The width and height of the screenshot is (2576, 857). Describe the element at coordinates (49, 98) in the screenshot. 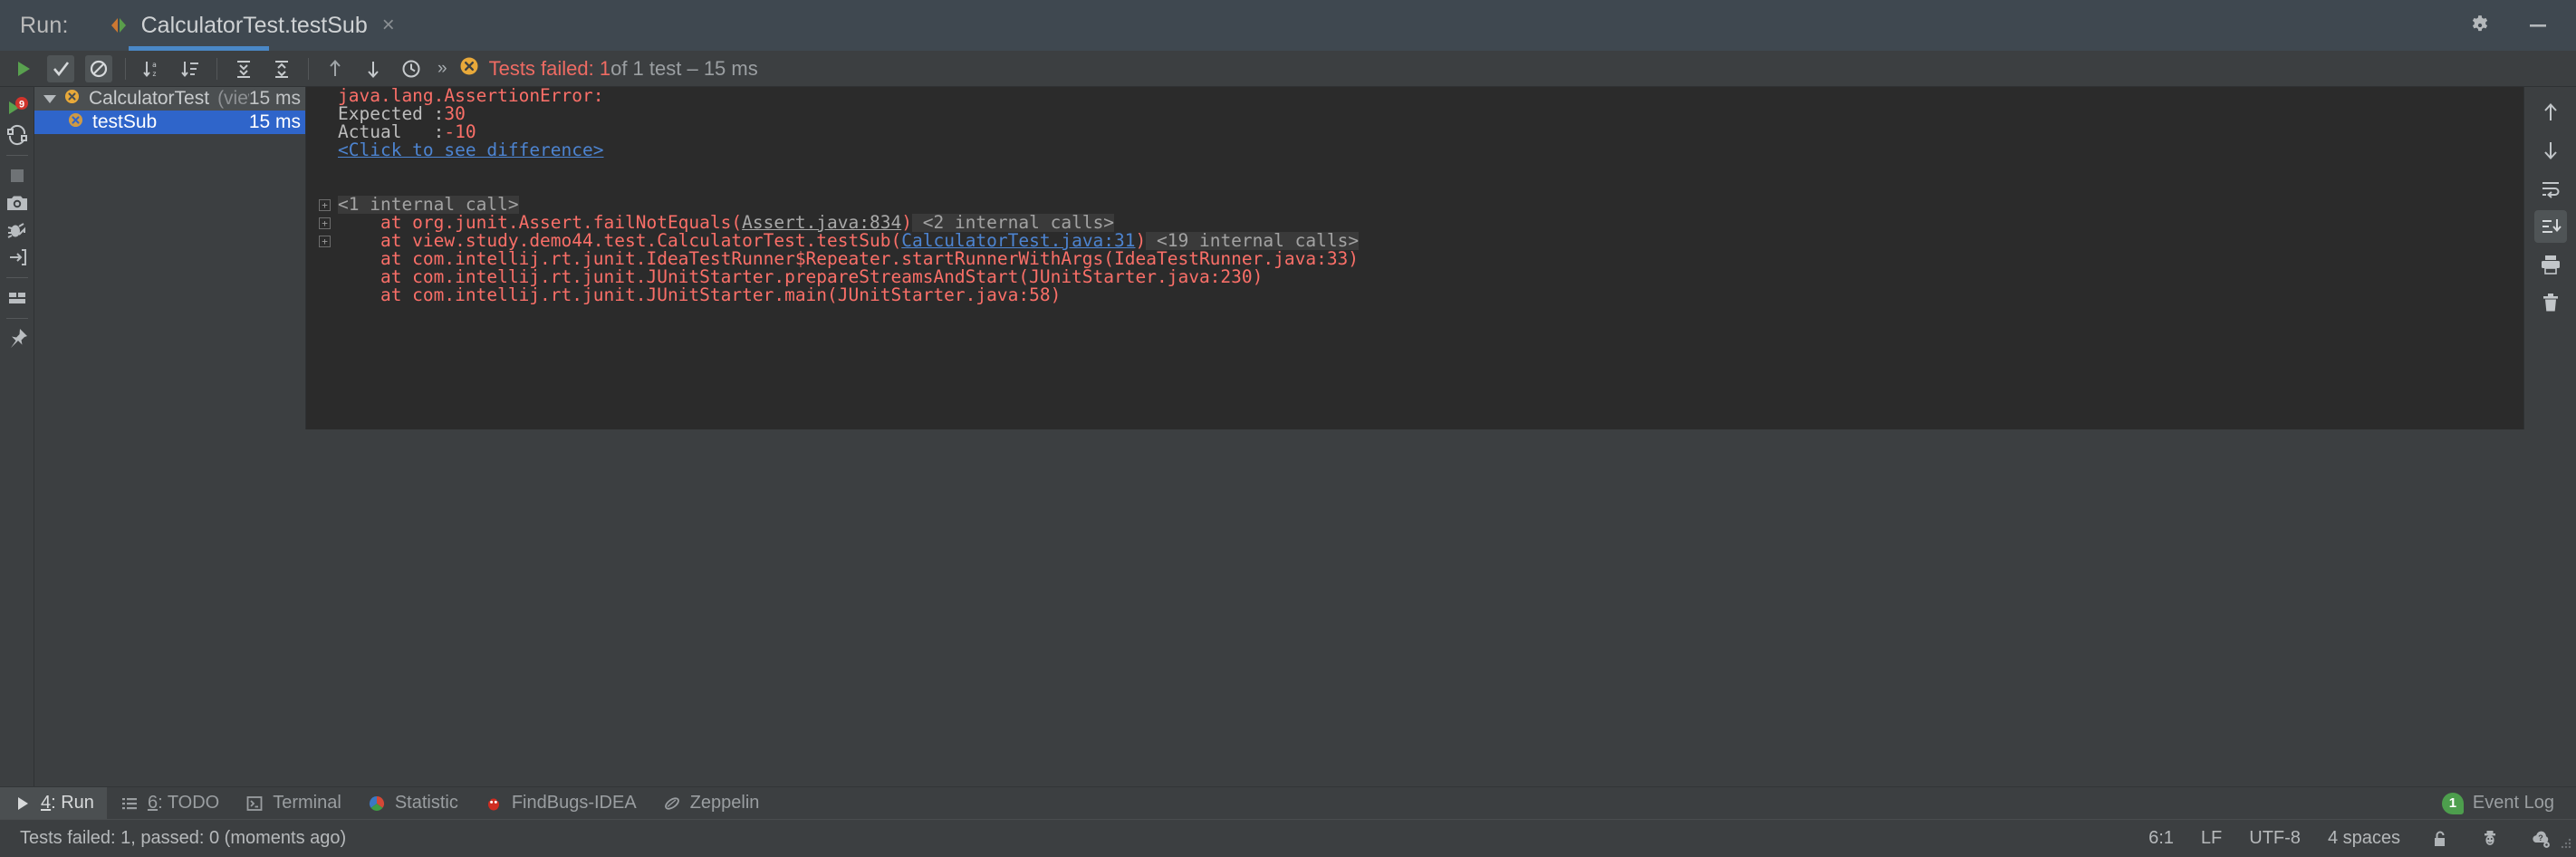

I see `chevron-down-icon` at that location.